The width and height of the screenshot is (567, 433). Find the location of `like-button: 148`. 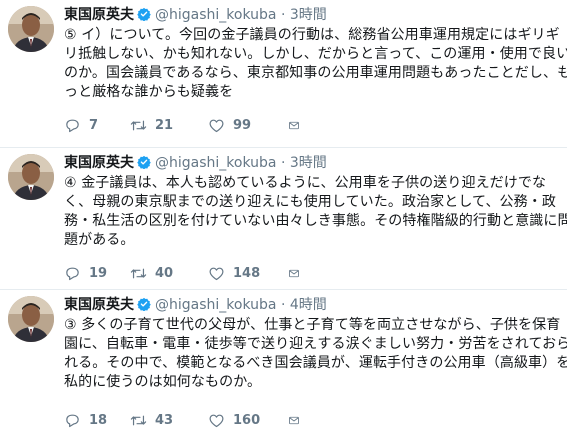

like-button: 148 is located at coordinates (248, 273).